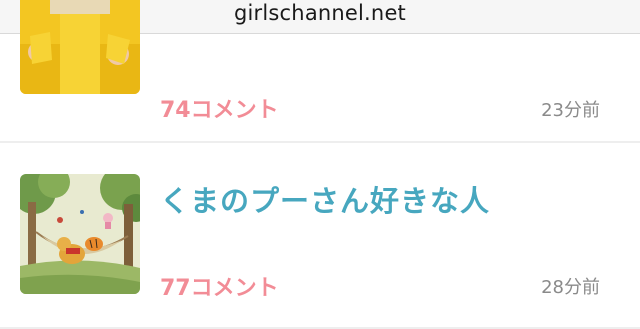 The height and width of the screenshot is (329, 640). What do you see at coordinates (325, 199) in the screenshot?
I see `topic-title: くまのプーさん好きな人` at bounding box center [325, 199].